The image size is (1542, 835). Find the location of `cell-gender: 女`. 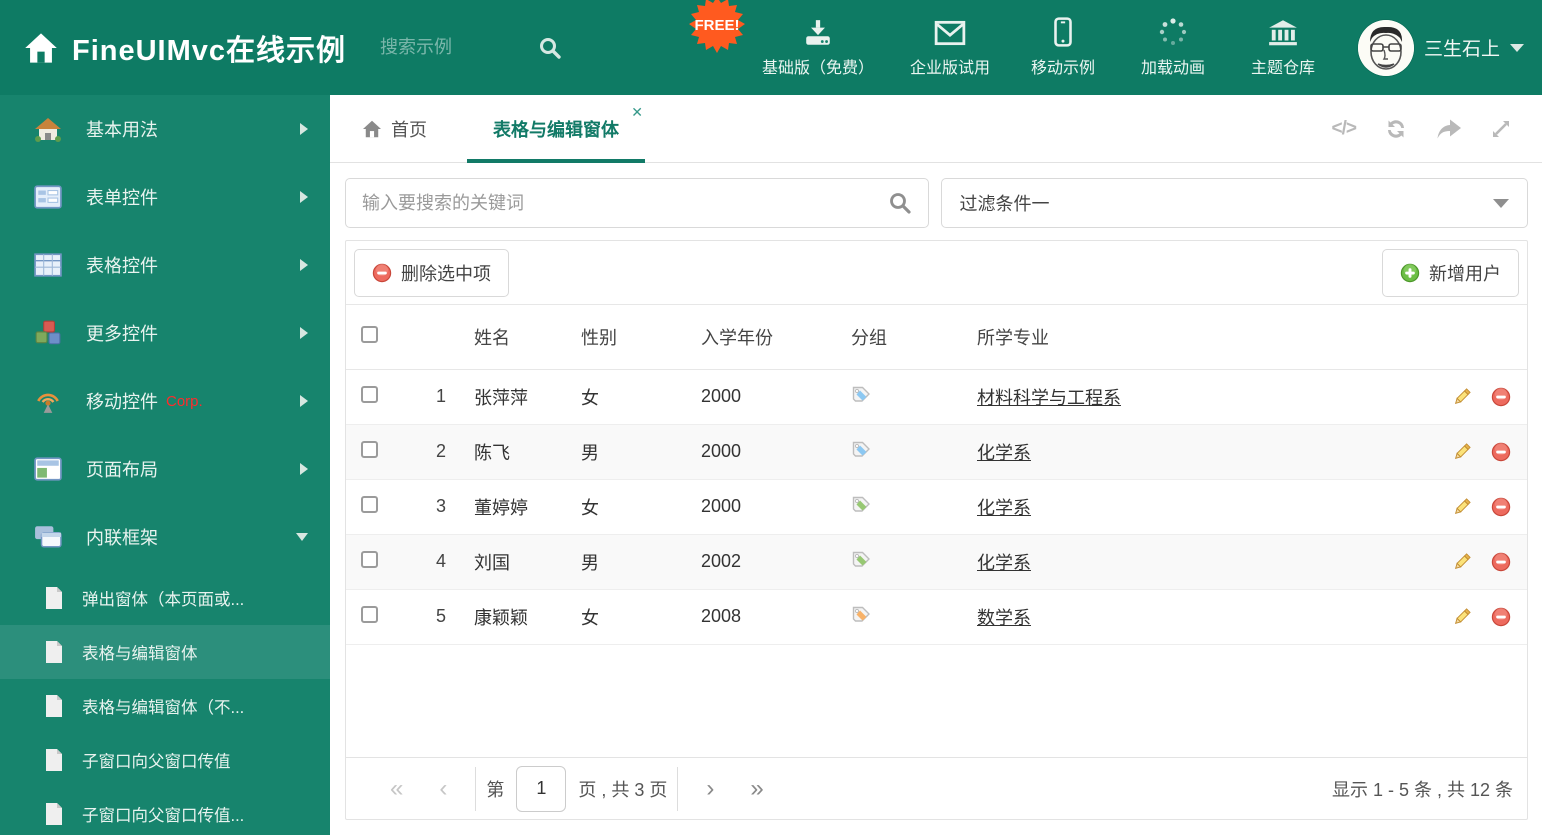

cell-gender: 女 is located at coordinates (631, 507).